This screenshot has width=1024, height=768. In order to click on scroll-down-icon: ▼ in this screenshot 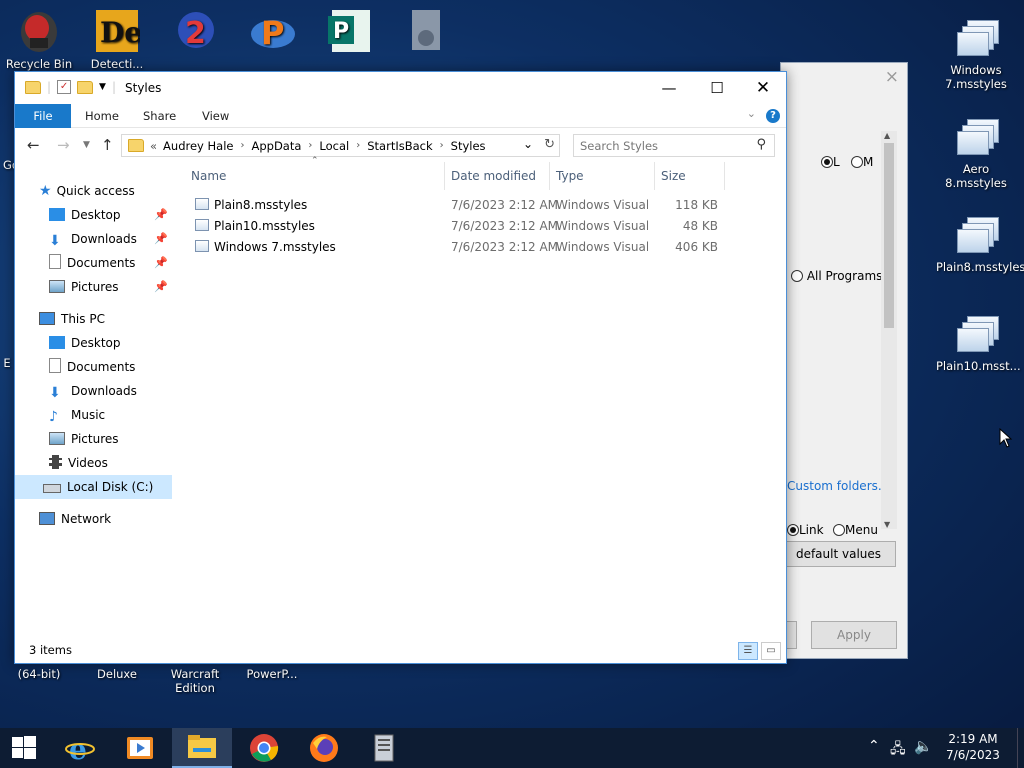, I will do `click(887, 524)`.